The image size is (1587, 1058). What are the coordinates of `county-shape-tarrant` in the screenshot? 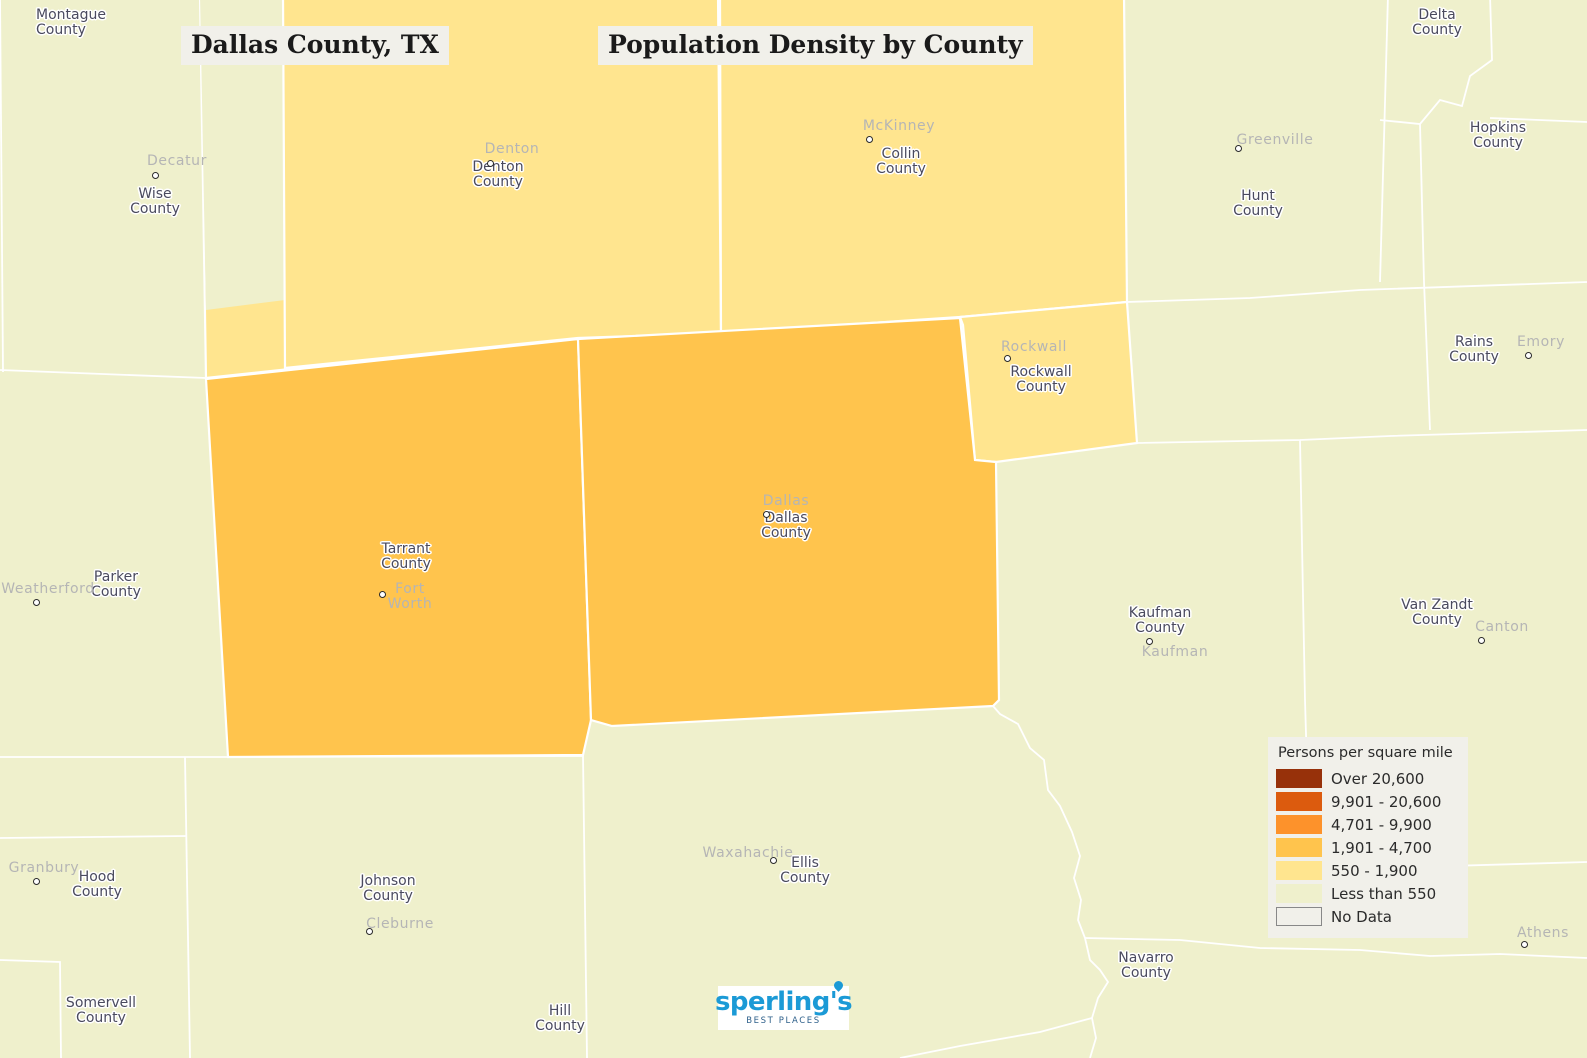 It's located at (398, 548).